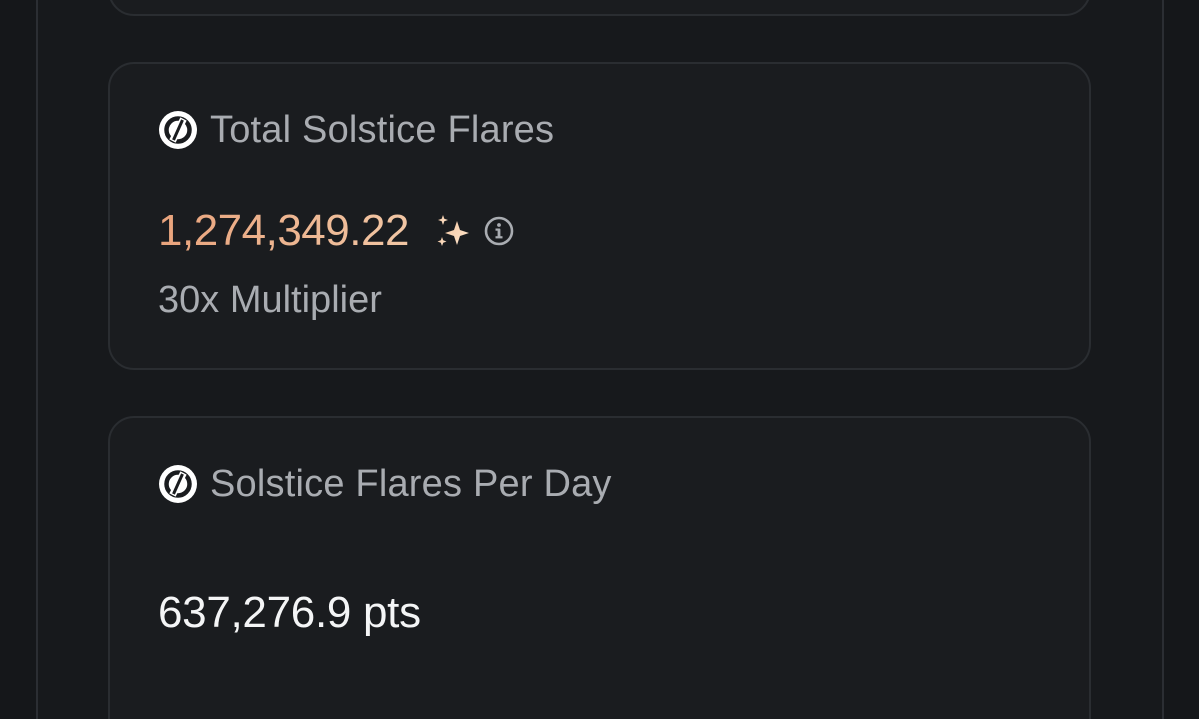 The width and height of the screenshot is (1199, 719). What do you see at coordinates (270, 300) in the screenshot?
I see `multiplier-label: 30x Multiplier` at bounding box center [270, 300].